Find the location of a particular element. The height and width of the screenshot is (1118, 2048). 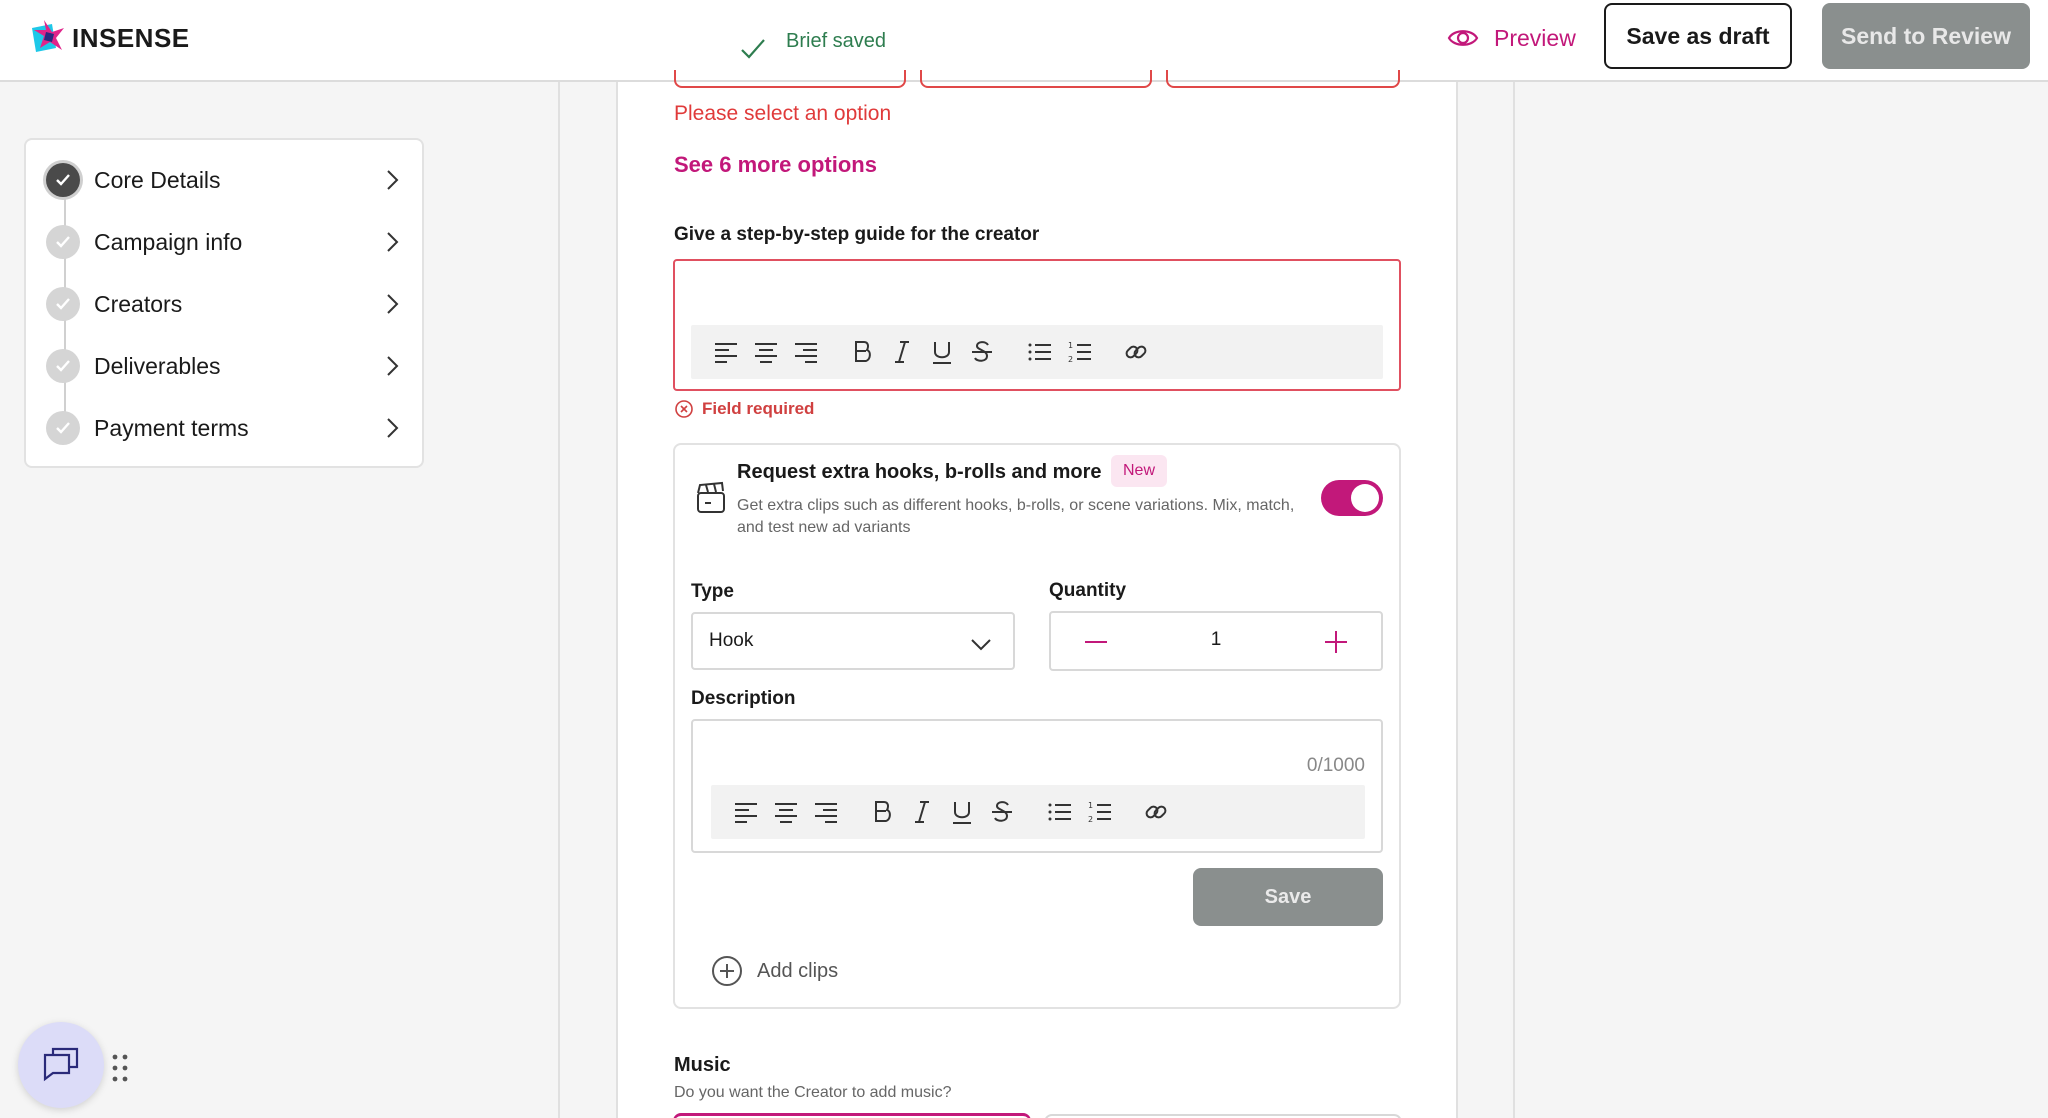

field-required-error: Field required is located at coordinates (744, 409).